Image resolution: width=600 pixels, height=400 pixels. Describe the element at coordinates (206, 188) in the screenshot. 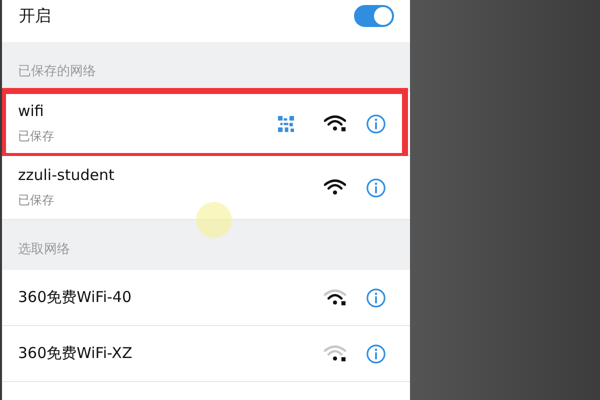

I see `network-item: zzuli-student 已保存` at that location.